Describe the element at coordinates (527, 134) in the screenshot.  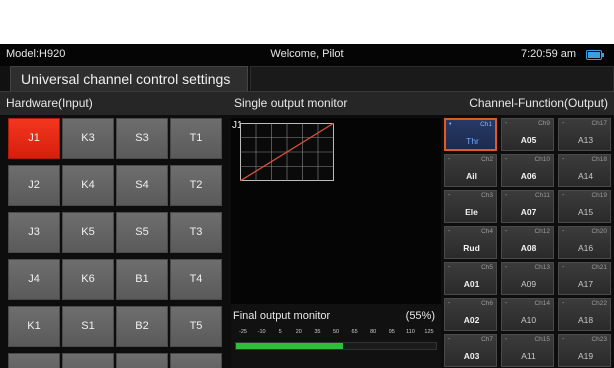
I see `channel-cell-ch9: - Ch9 A05` at that location.